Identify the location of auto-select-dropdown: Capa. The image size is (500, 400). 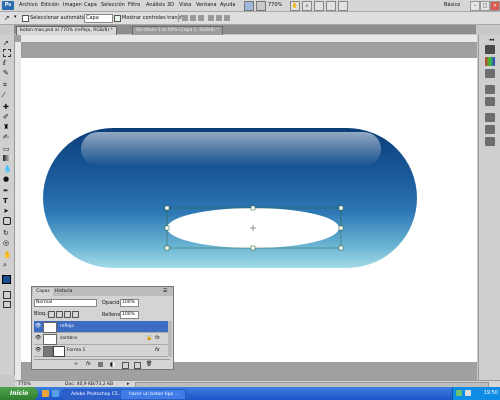
(98, 18).